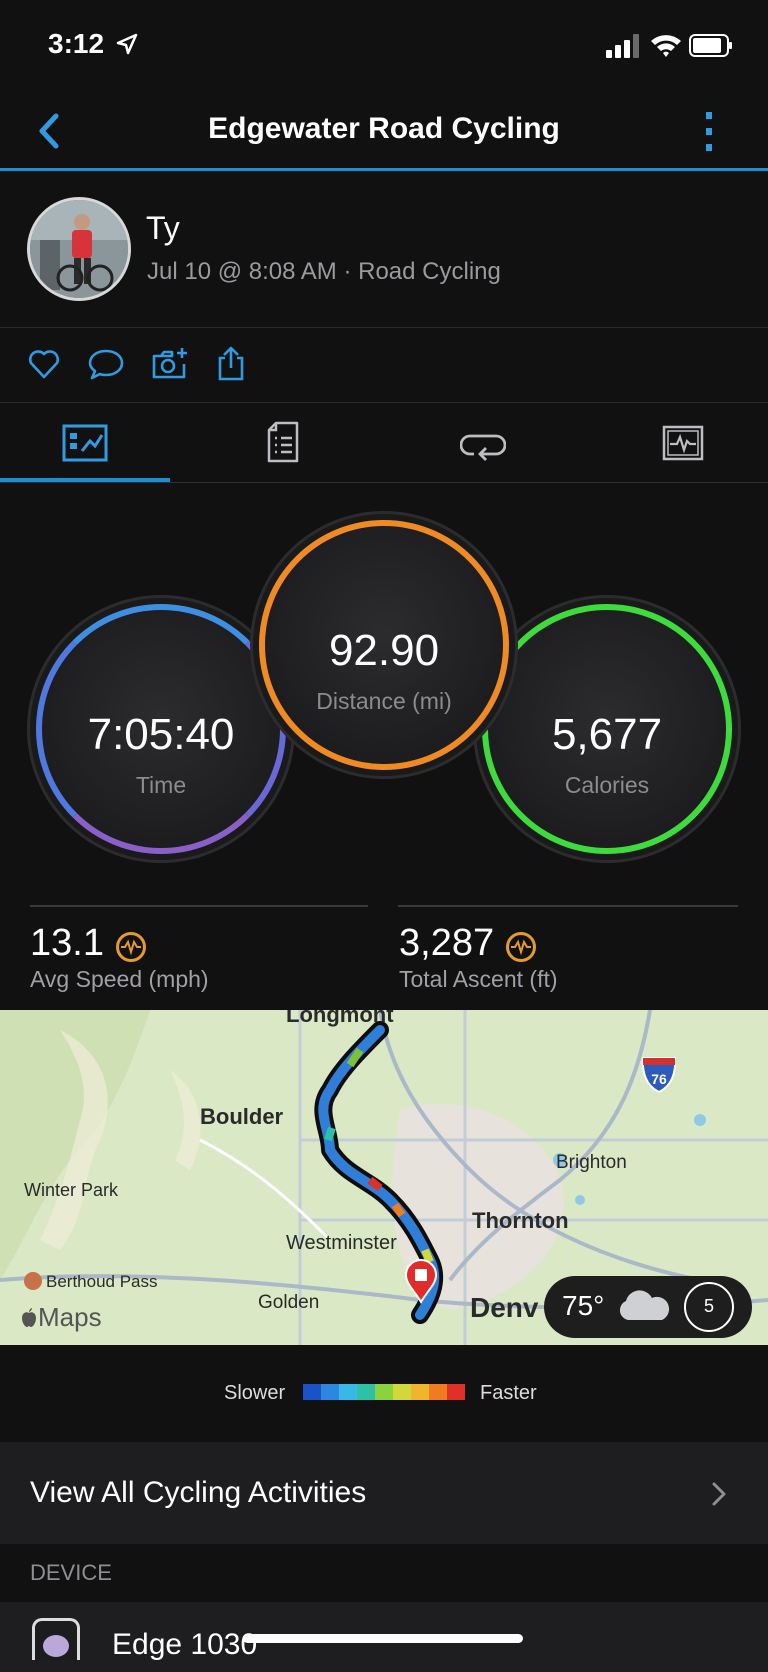 The width and height of the screenshot is (768, 1672). I want to click on tab-overview, so click(85, 443).